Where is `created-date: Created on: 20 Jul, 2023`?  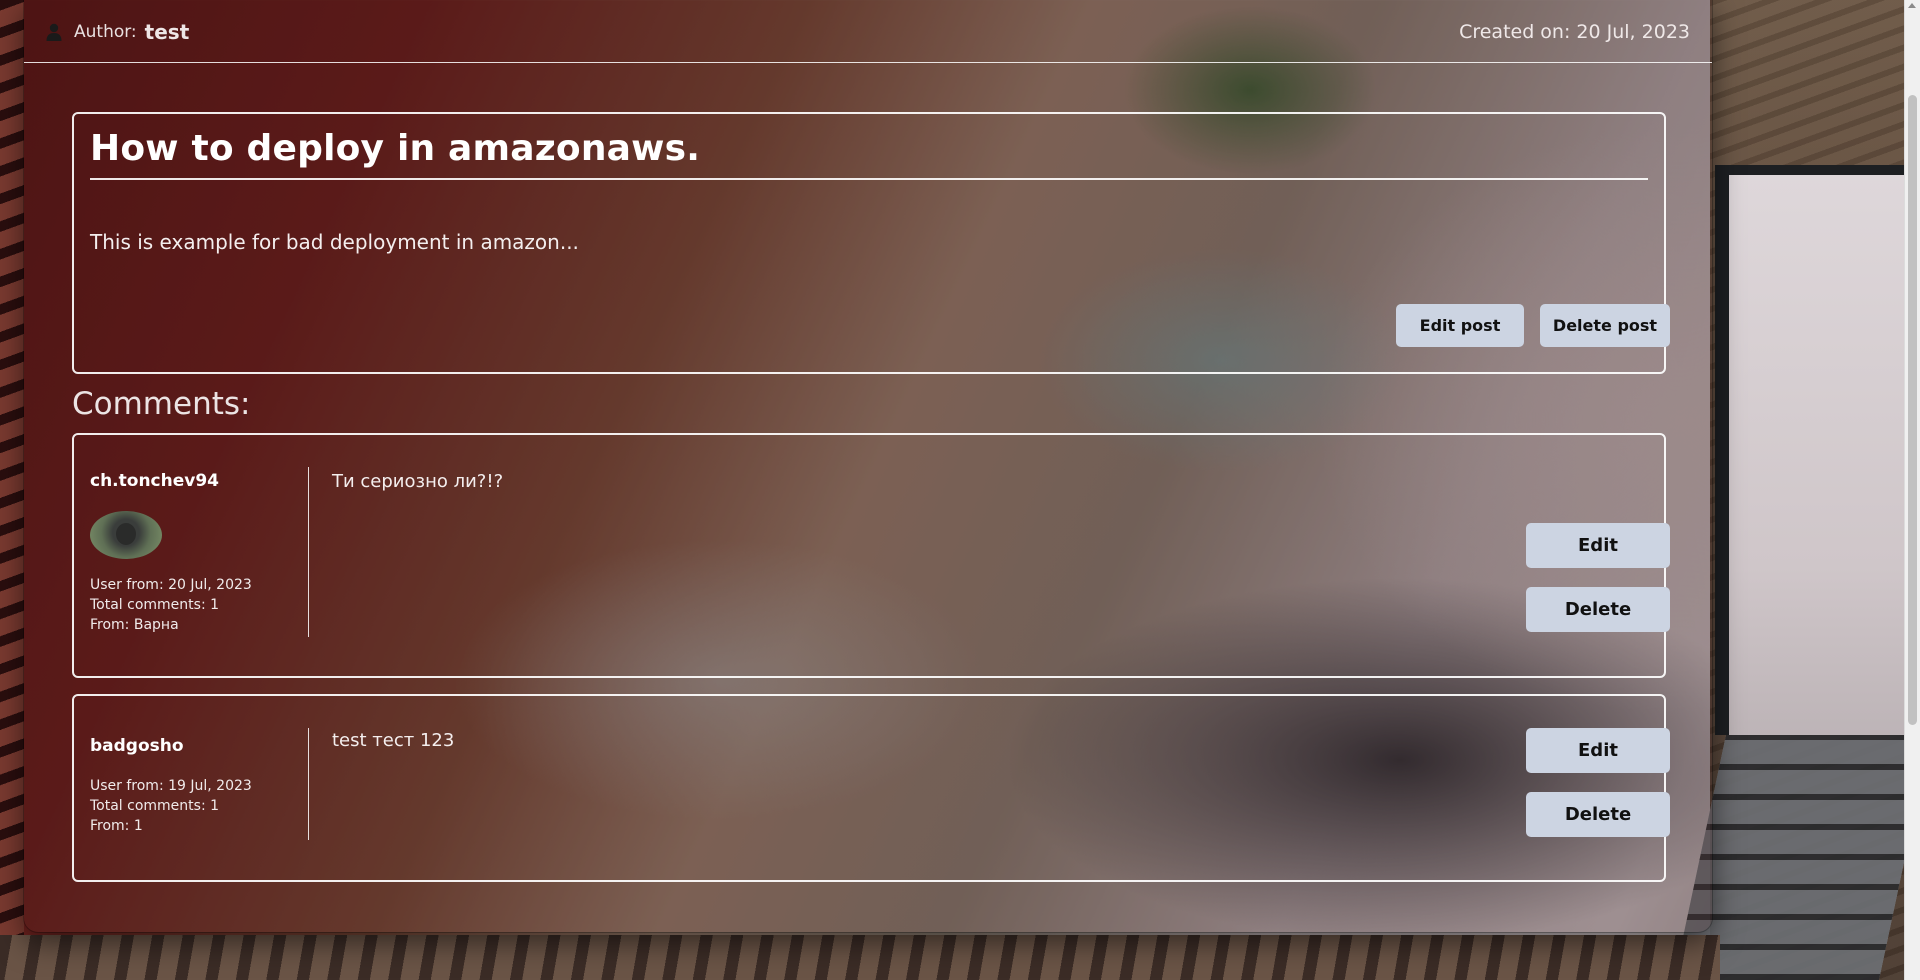
created-date: Created on: 20 Jul, 2023 is located at coordinates (1574, 32).